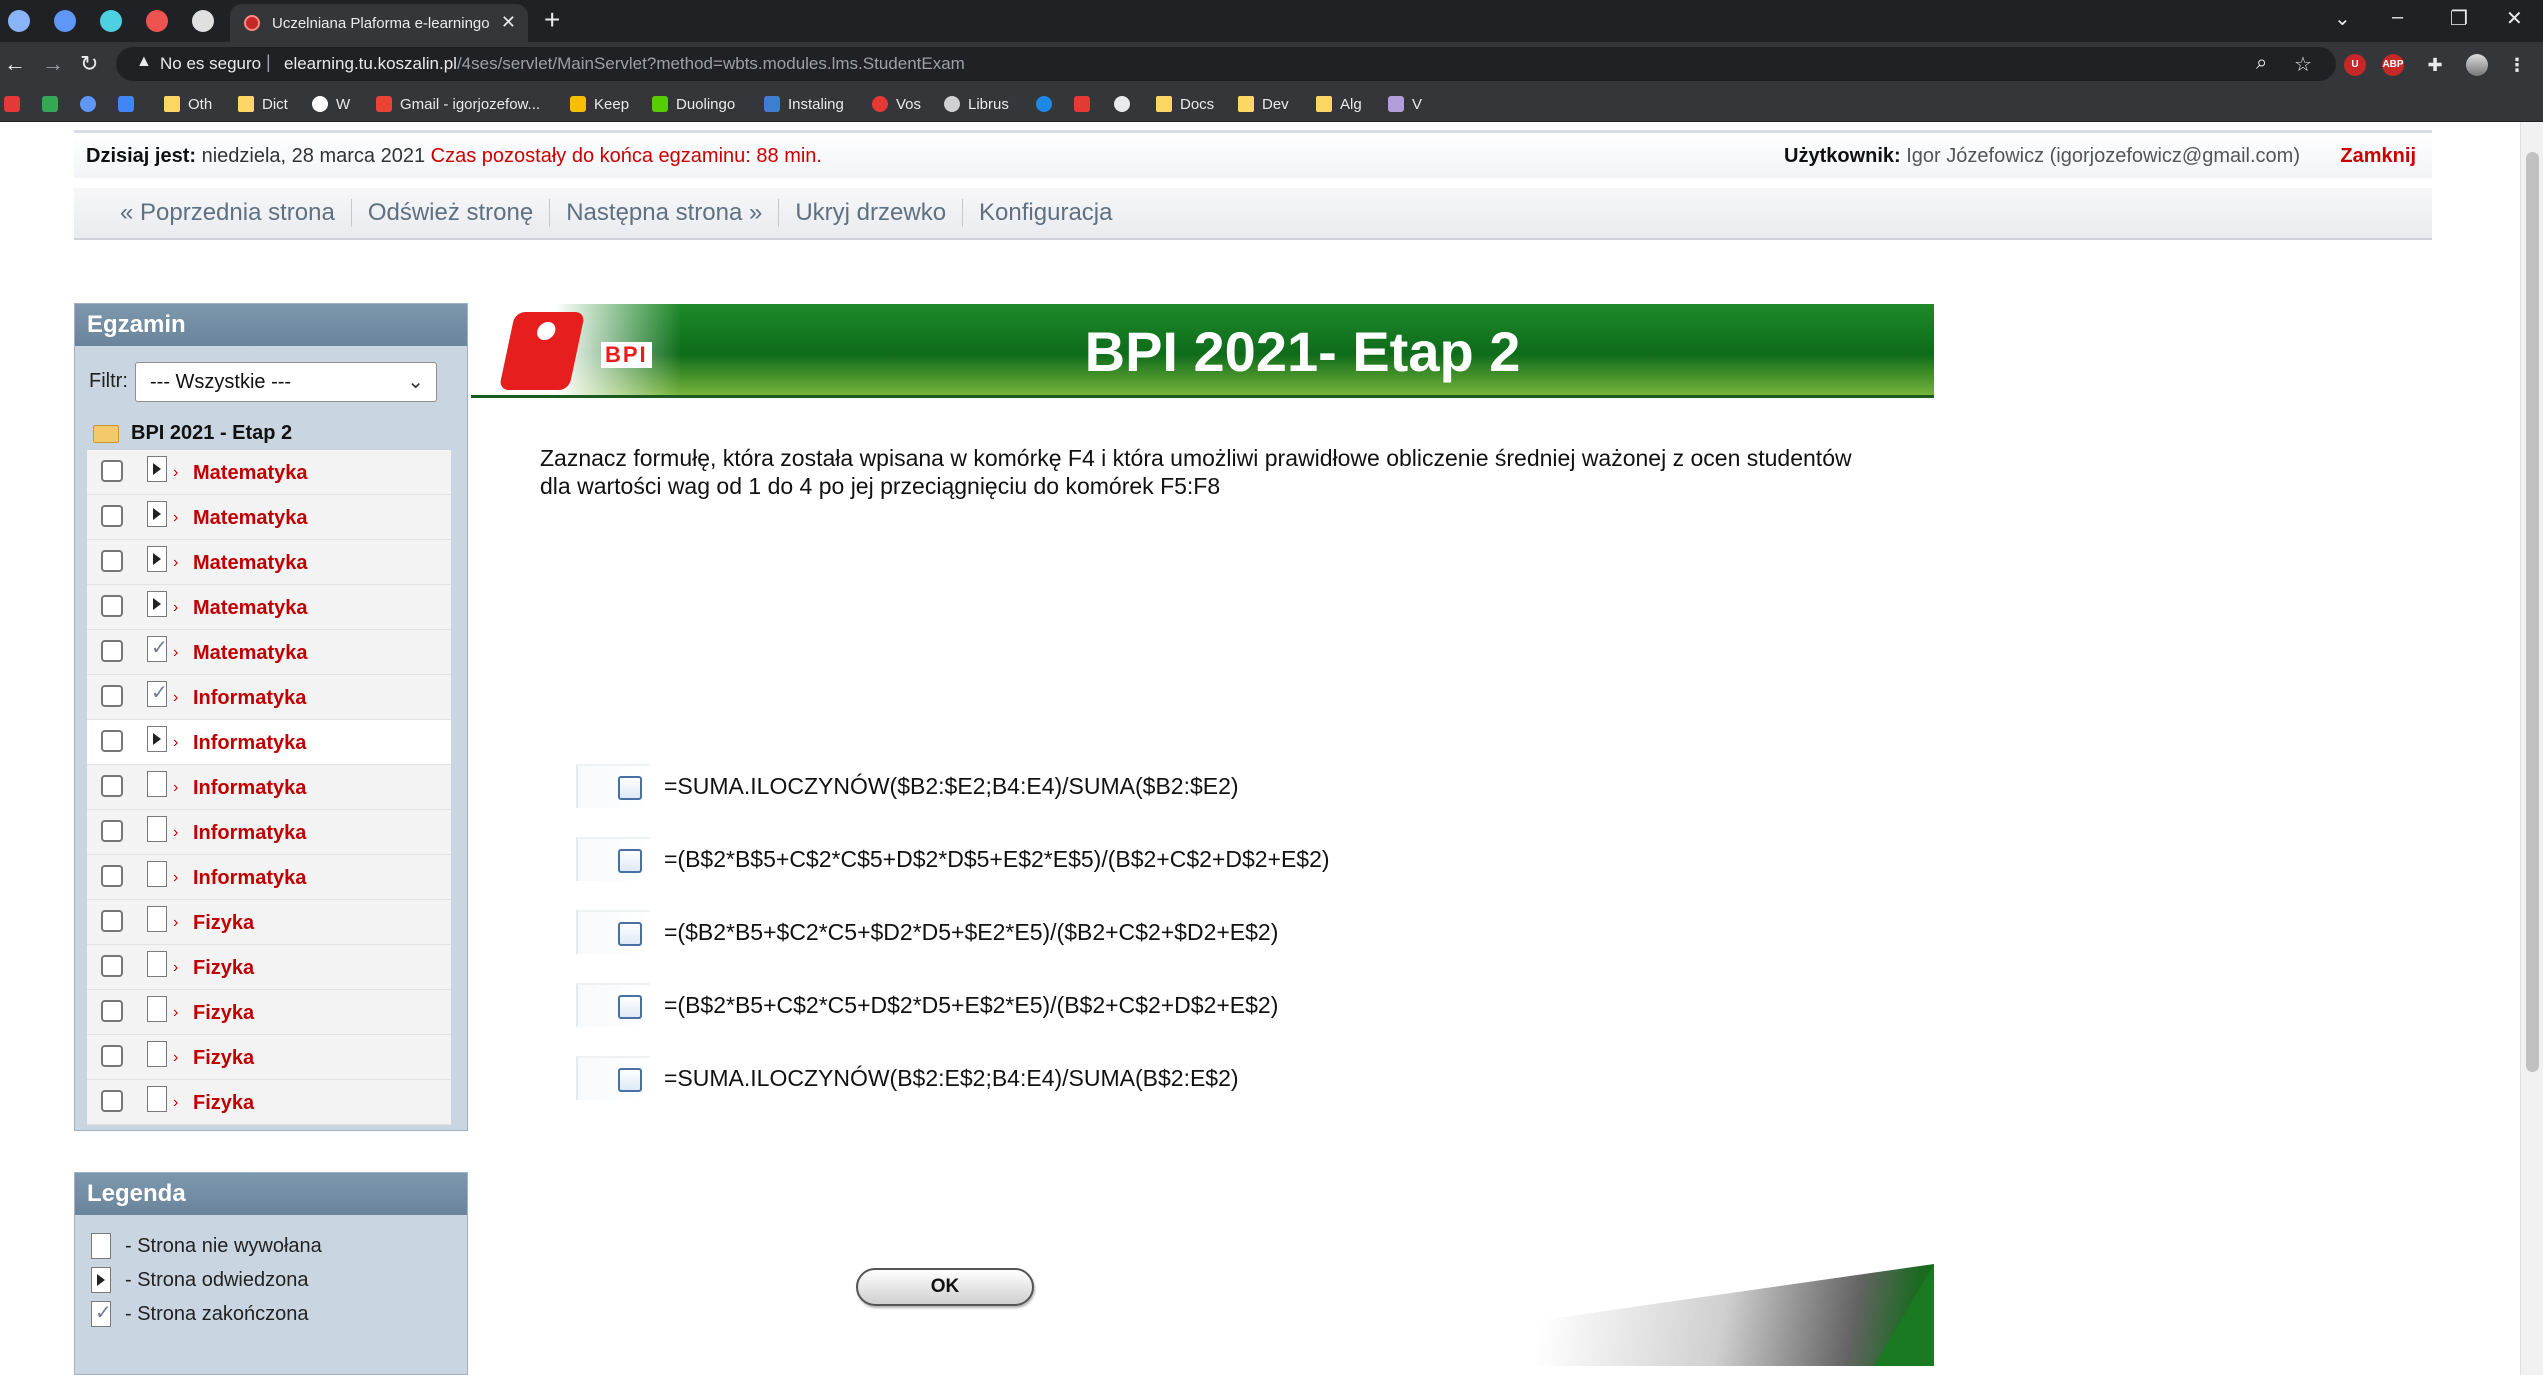  Describe the element at coordinates (130, 104) in the screenshot. I see `bookmark-meet` at that location.